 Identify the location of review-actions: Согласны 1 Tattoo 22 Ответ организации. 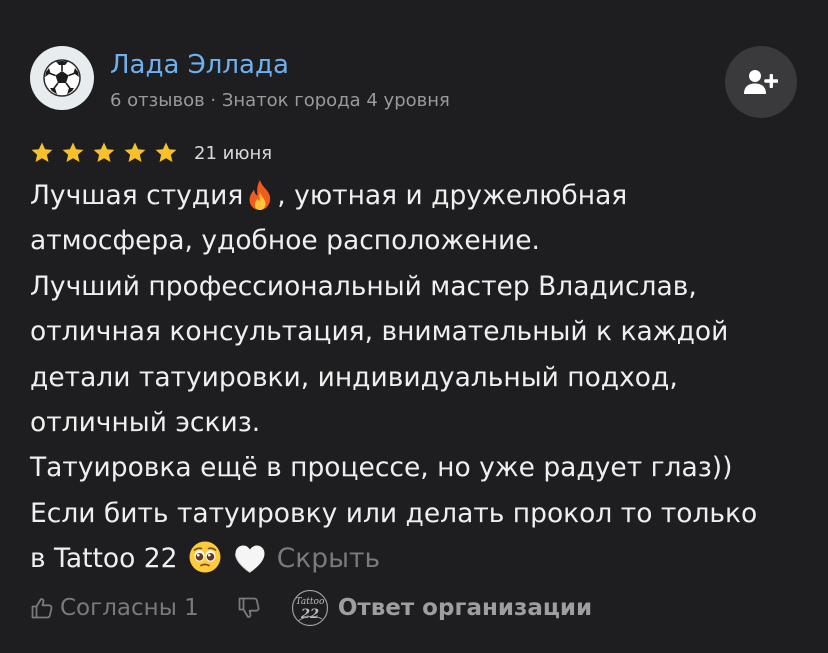
(311, 608).